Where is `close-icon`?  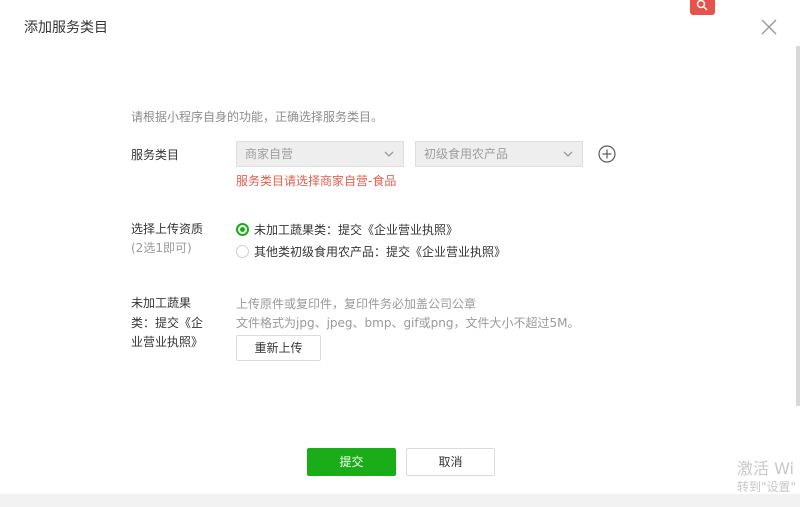 close-icon is located at coordinates (769, 27).